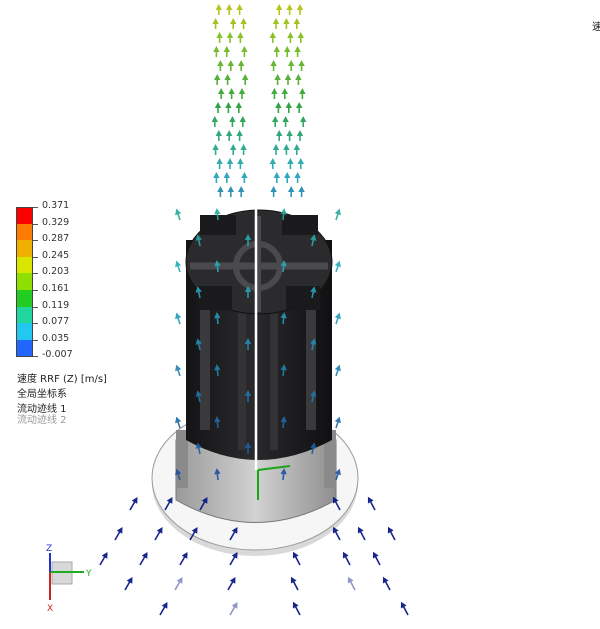 The width and height of the screenshot is (600, 629). Describe the element at coordinates (69, 579) in the screenshot. I see `coordinate-triad-icon: Z Y X` at that location.